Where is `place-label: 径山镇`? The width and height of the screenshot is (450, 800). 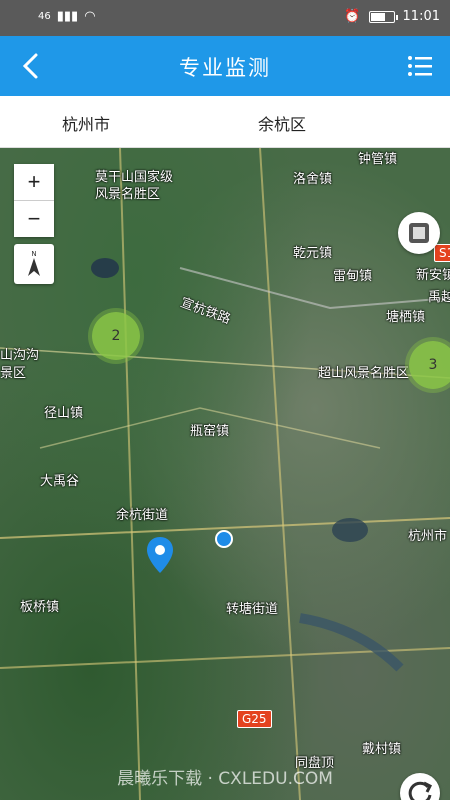 place-label: 径山镇 is located at coordinates (64, 413).